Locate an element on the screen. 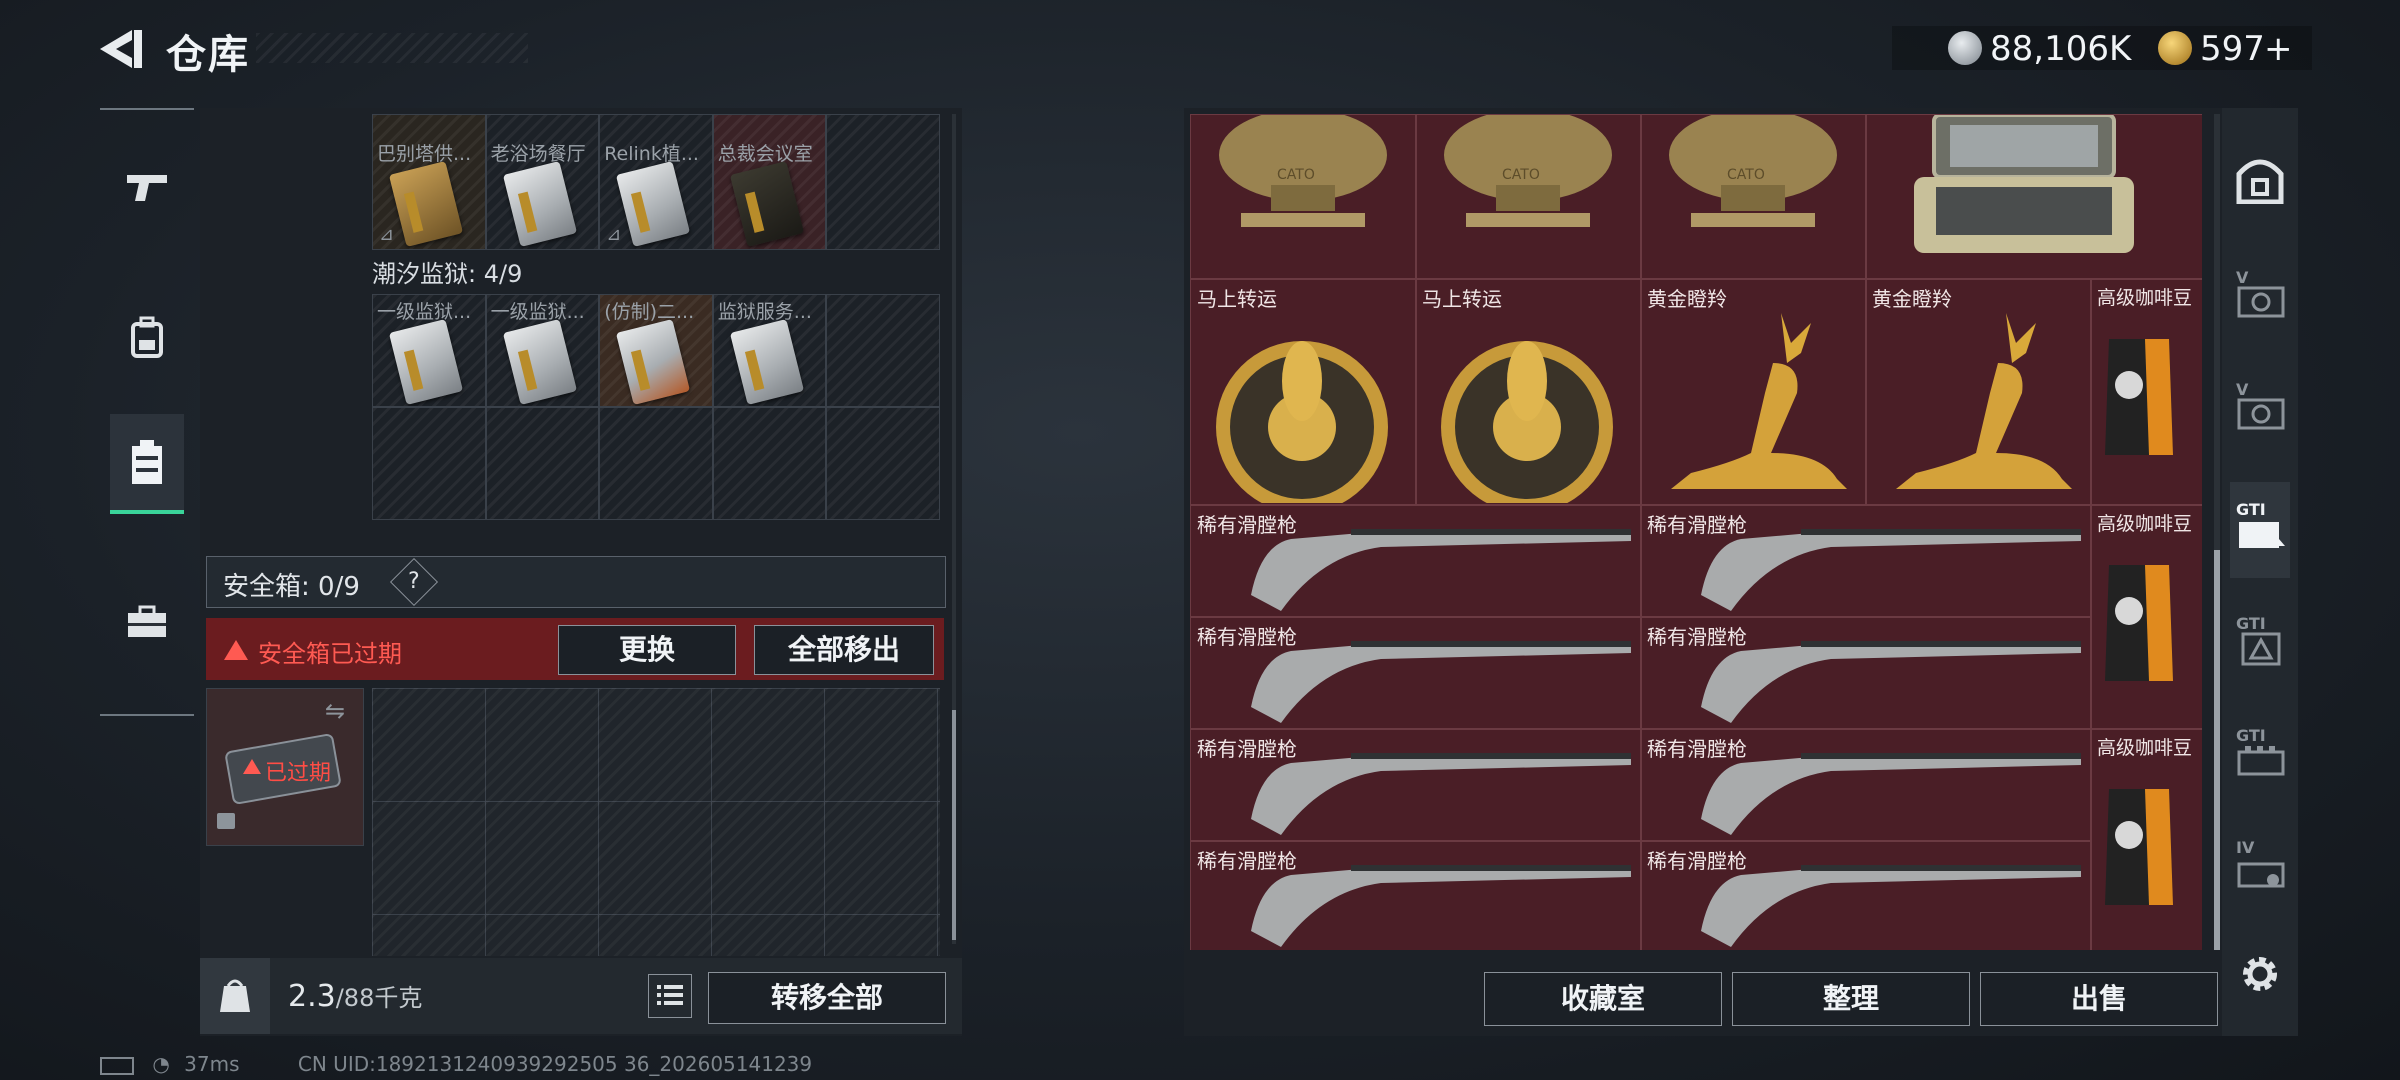  weight-icon-box is located at coordinates (235, 996).